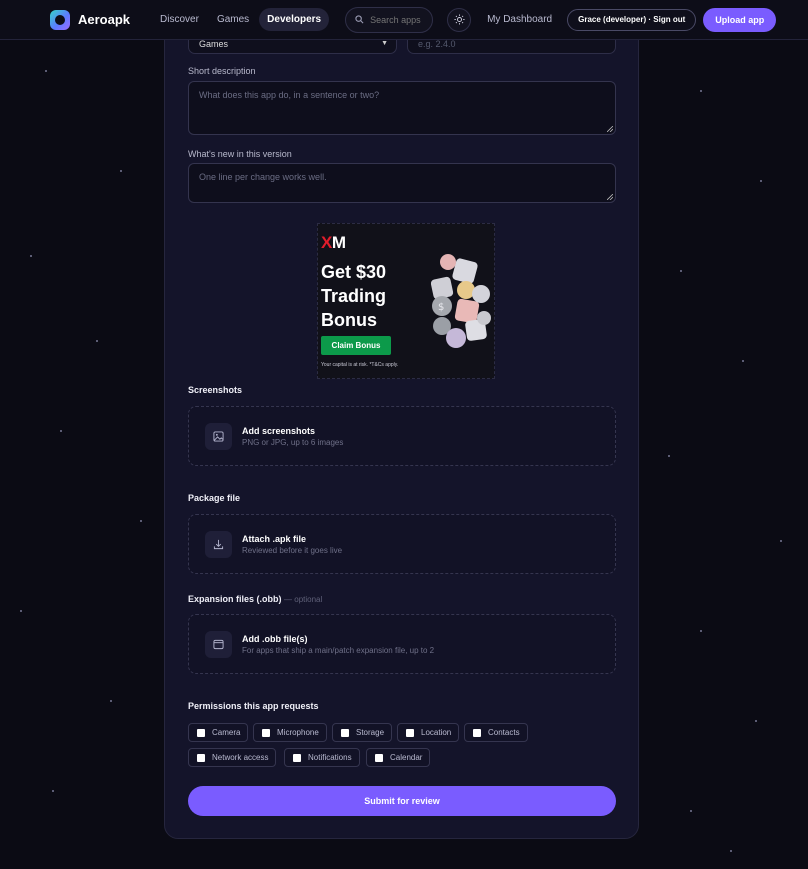  Describe the element at coordinates (359, 19) in the screenshot. I see `search-icon` at that location.